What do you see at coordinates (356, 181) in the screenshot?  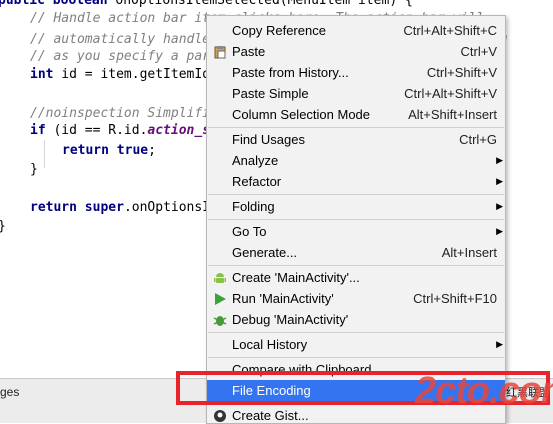 I see `menu-item-refactor: Refactor ▶` at bounding box center [356, 181].